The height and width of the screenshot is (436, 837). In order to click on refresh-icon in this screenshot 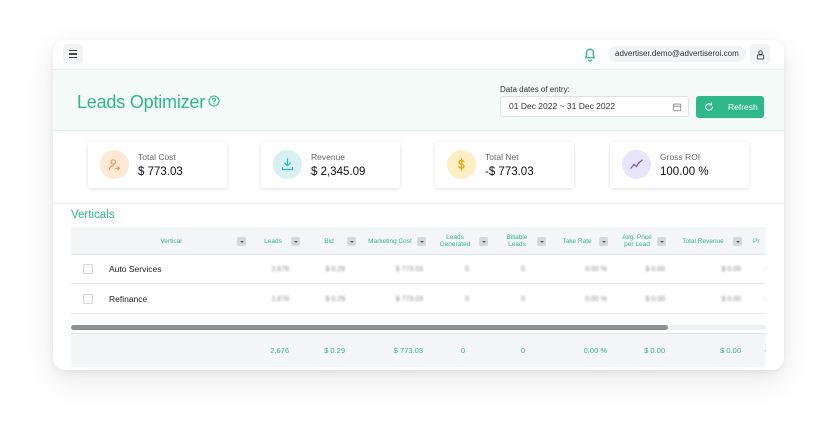, I will do `click(709, 106)`.